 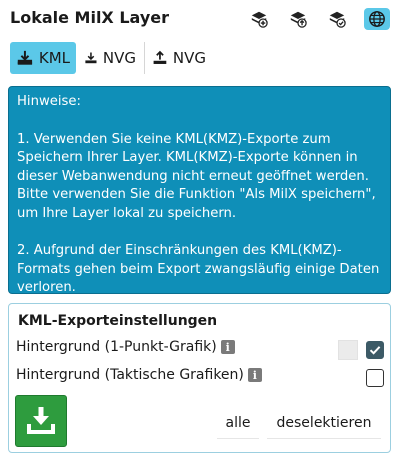 What do you see at coordinates (49, 101) in the screenshot?
I see `notice-heading: Hinweise:` at bounding box center [49, 101].